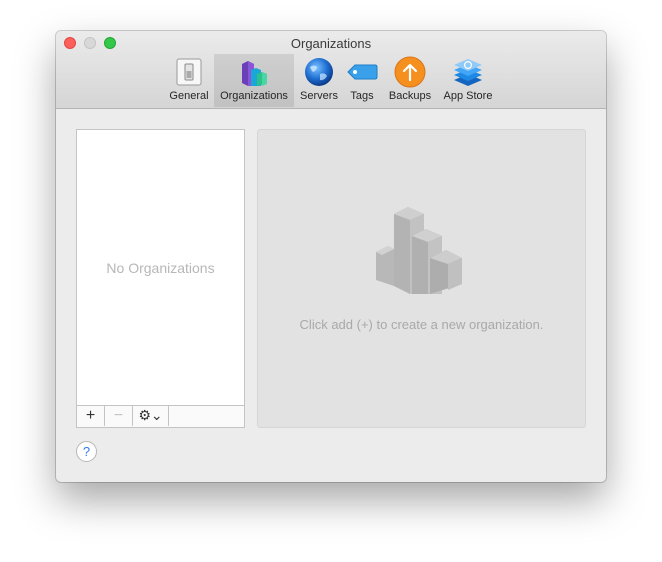 The width and height of the screenshot is (662, 562). What do you see at coordinates (362, 72) in the screenshot?
I see `tag-icon` at bounding box center [362, 72].